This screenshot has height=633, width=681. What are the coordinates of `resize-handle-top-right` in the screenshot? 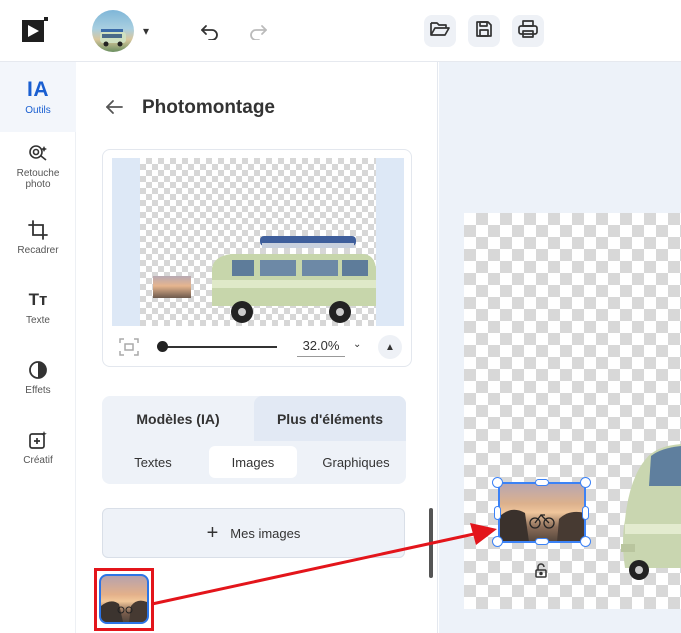 It's located at (585, 482).